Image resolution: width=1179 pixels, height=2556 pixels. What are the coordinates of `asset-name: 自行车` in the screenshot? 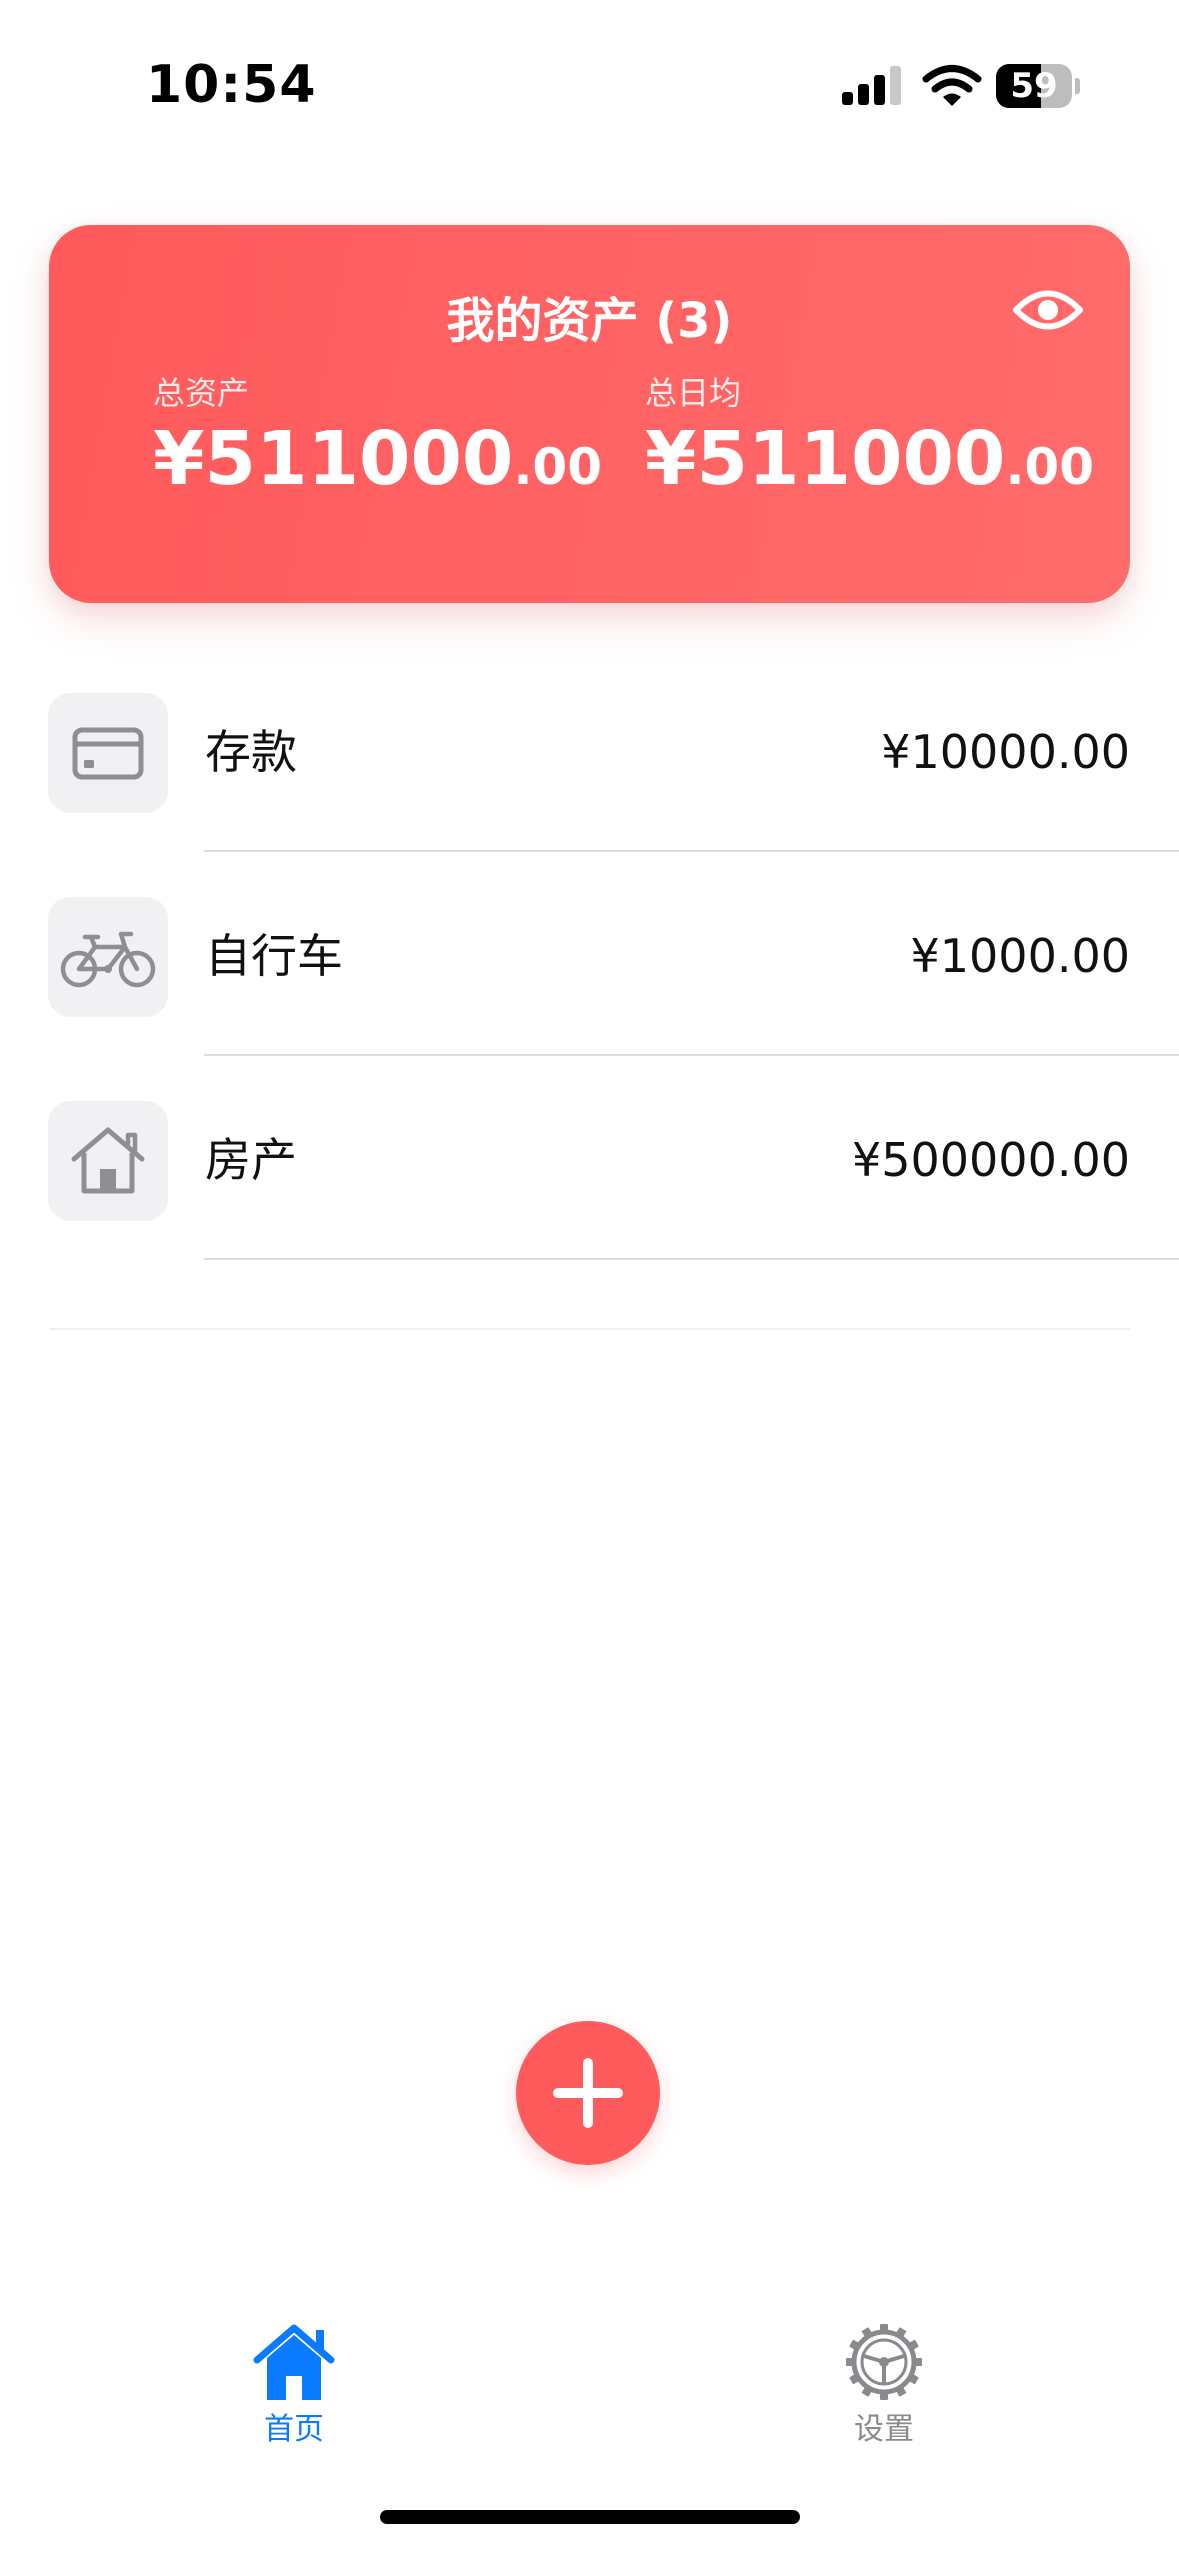 It's located at (274, 956).